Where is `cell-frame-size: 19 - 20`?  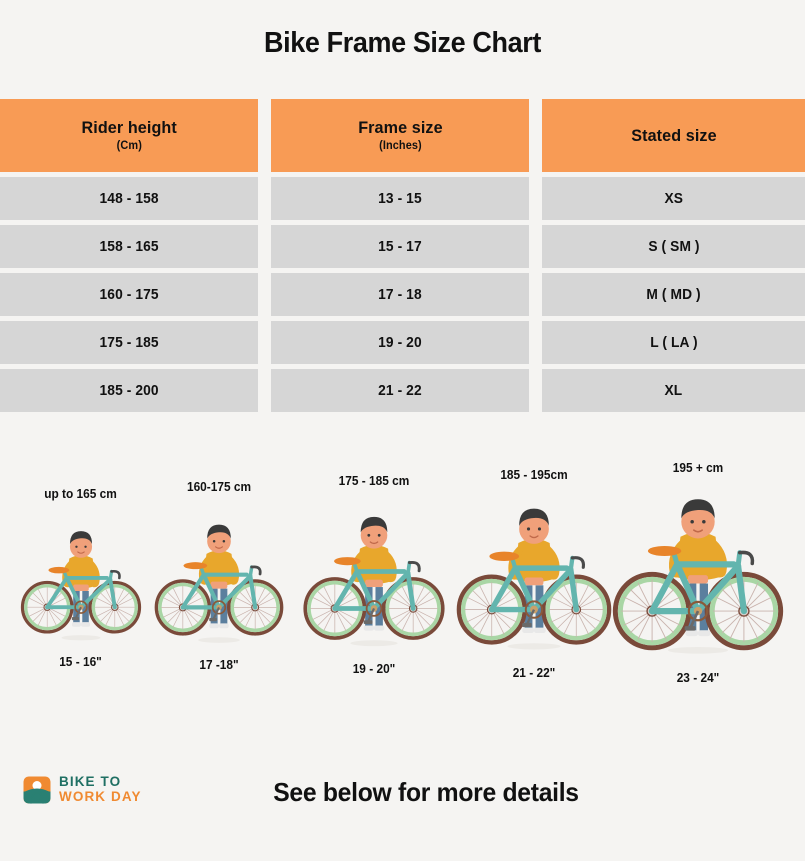
cell-frame-size: 19 - 20 is located at coordinates (400, 342).